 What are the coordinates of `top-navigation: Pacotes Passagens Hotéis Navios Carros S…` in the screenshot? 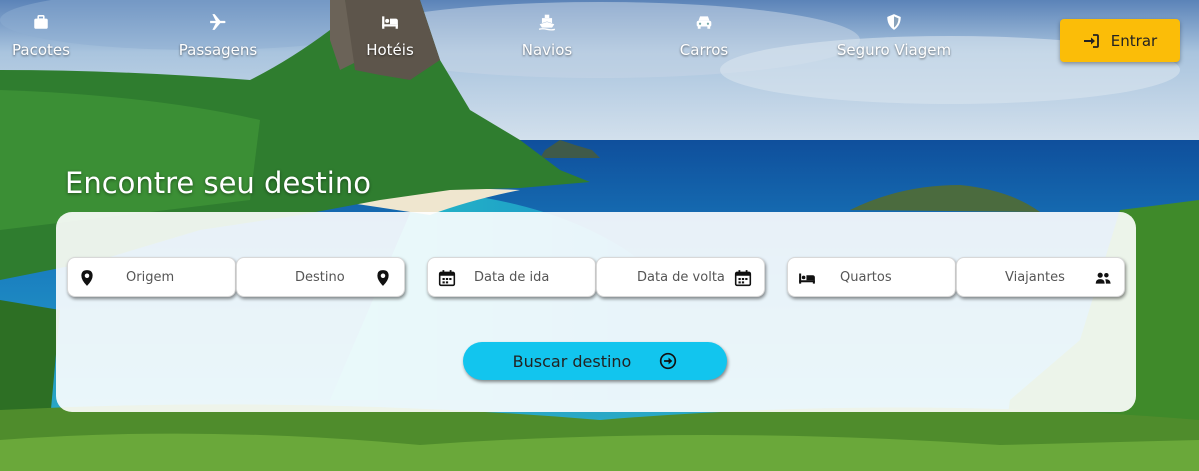 It's located at (599, 35).